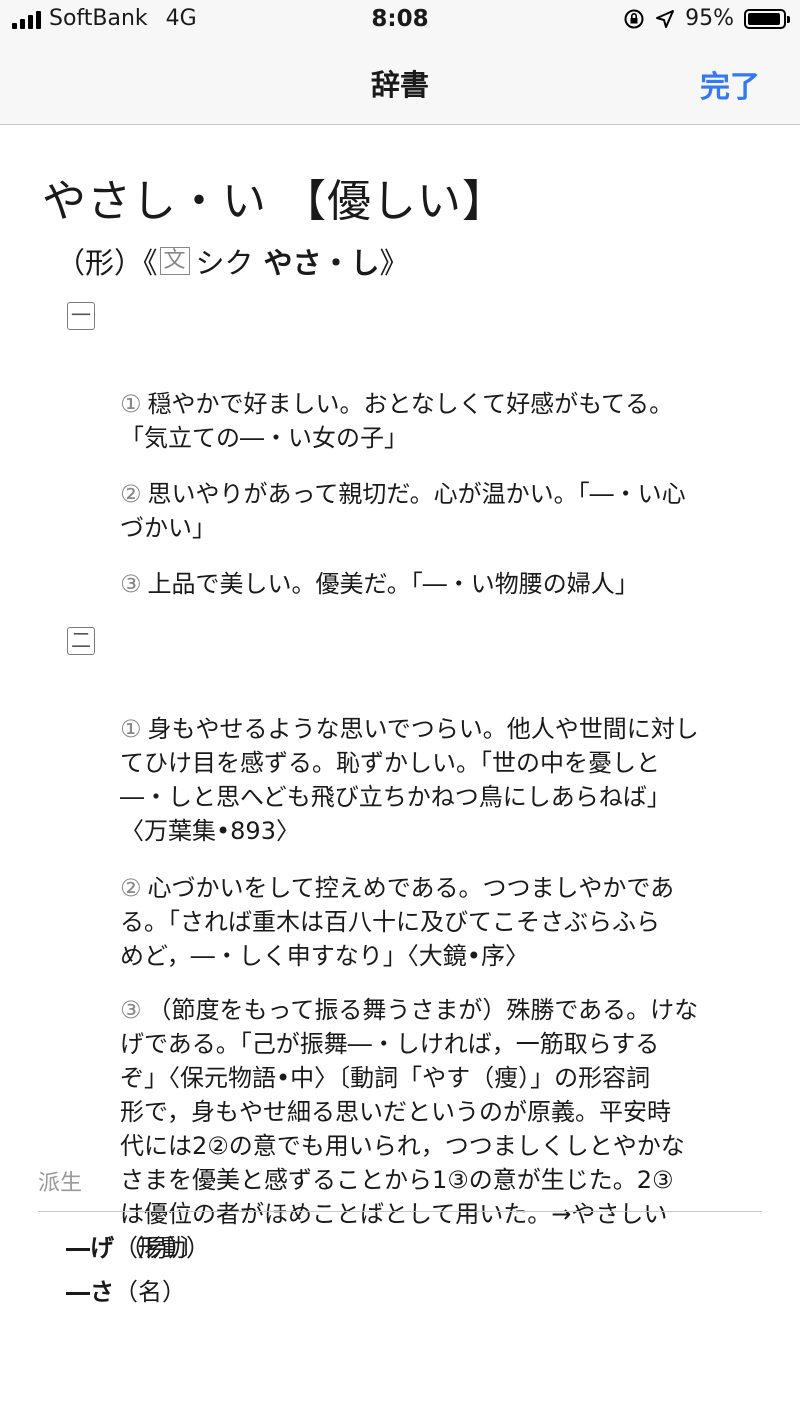 The height and width of the screenshot is (1422, 800). What do you see at coordinates (224, 263) in the screenshot?
I see `pos-conjugation: シク` at bounding box center [224, 263].